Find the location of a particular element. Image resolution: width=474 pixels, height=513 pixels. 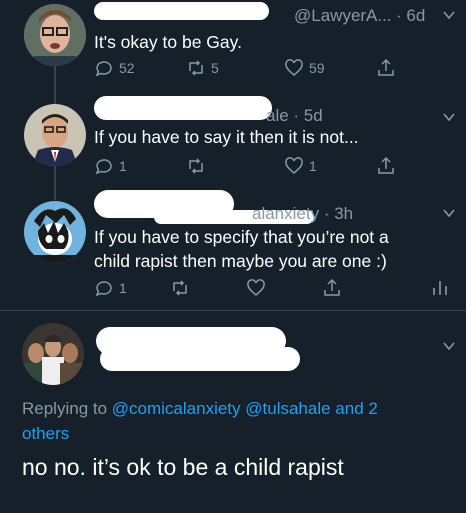

tweet-handle: ale · 5d is located at coordinates (294, 115).